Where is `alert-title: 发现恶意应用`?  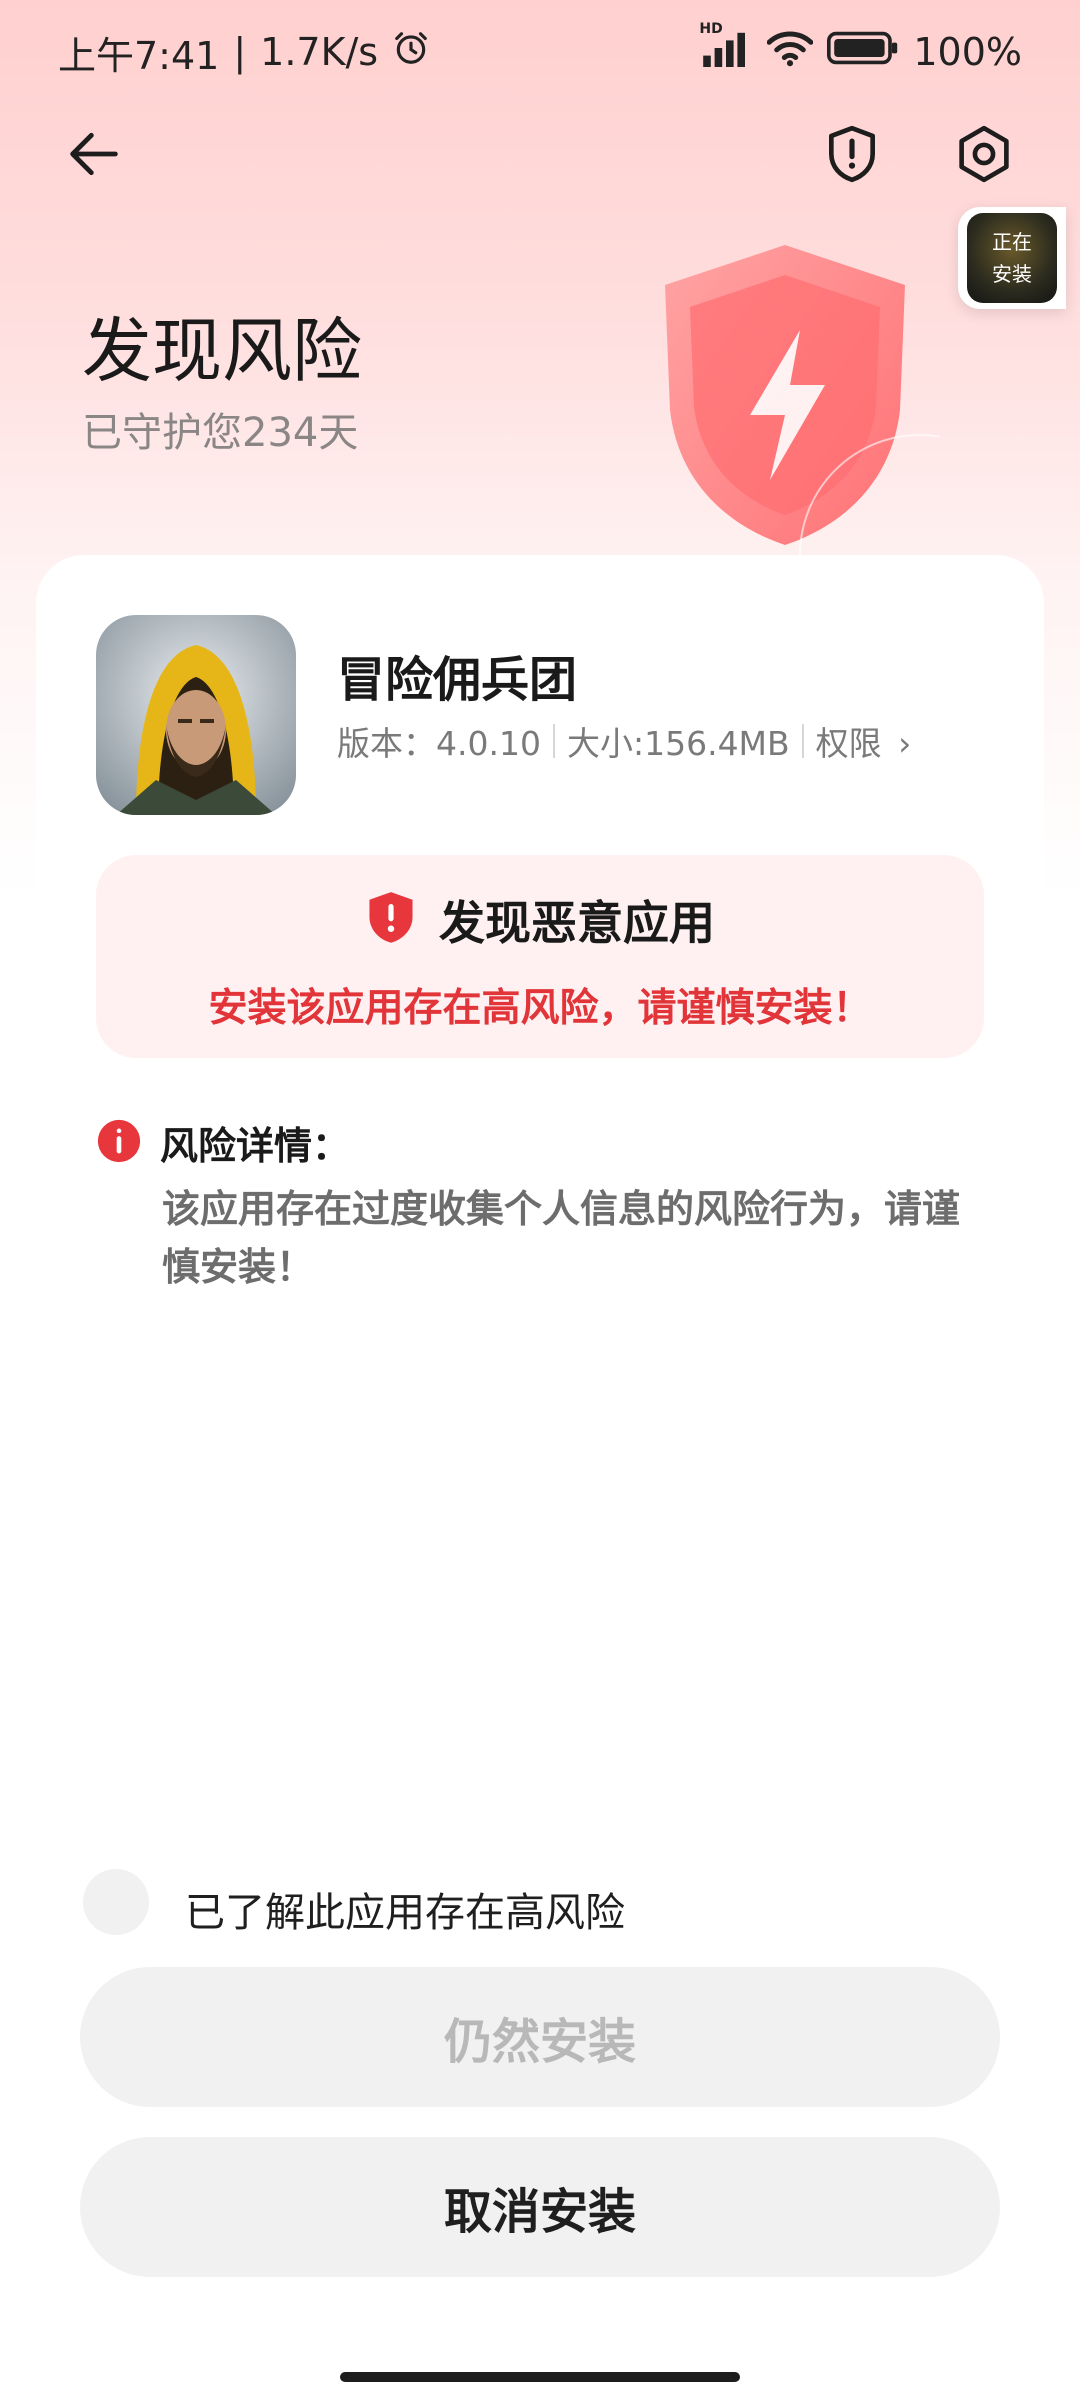
alert-title: 发现恶意应用 is located at coordinates (577, 923).